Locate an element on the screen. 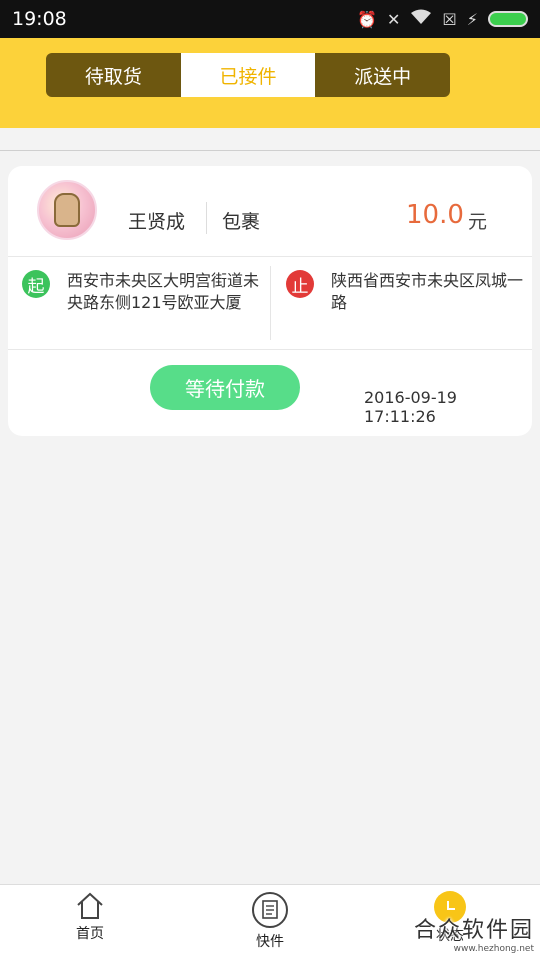 The width and height of the screenshot is (540, 960). watermark: 合众软件园 www.hezhong.net is located at coordinates (474, 933).